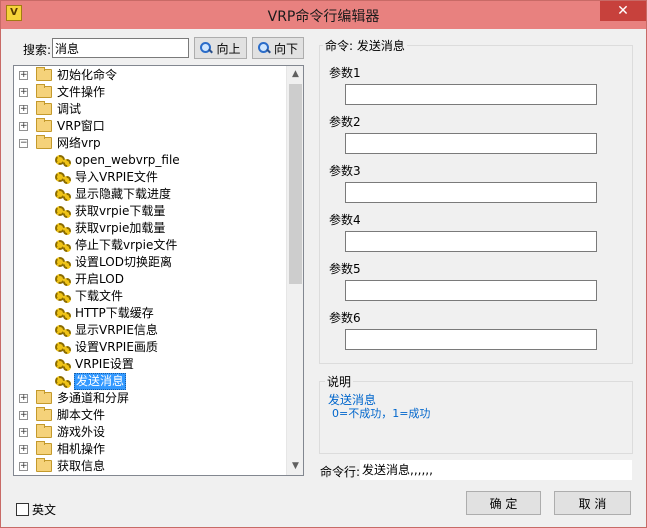 The height and width of the screenshot is (528, 647). What do you see at coordinates (150, 449) in the screenshot?
I see `tree-folder-node: + 相机操作` at bounding box center [150, 449].